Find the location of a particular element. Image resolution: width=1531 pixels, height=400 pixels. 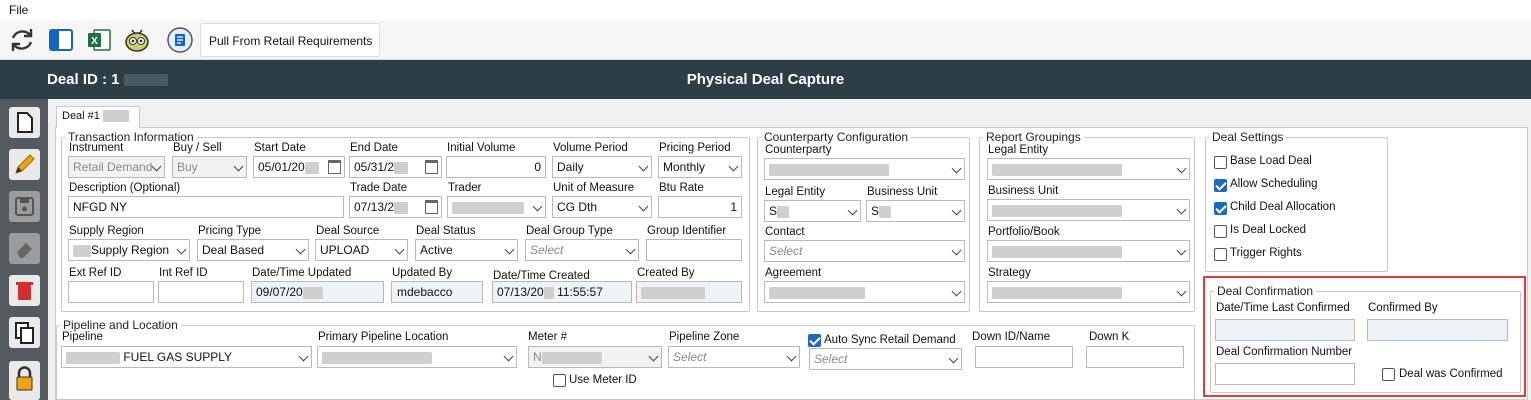

left-sidebar is located at coordinates (24, 249).